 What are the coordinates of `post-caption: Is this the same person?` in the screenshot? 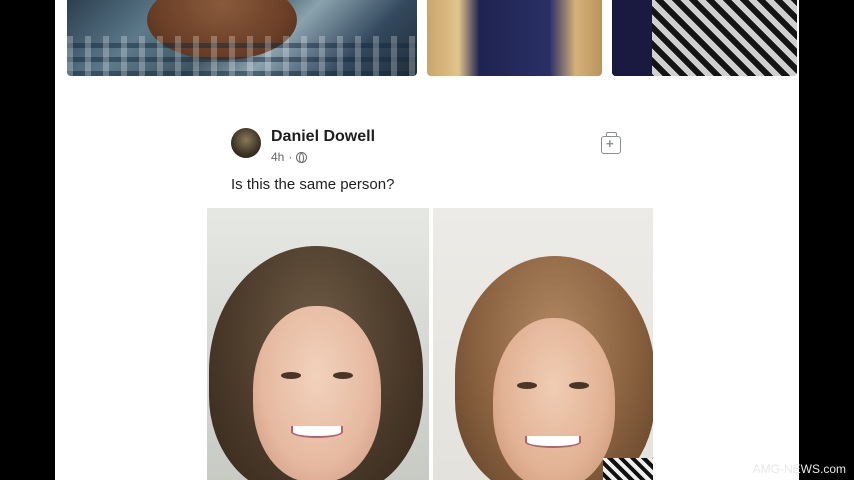 It's located at (313, 184).